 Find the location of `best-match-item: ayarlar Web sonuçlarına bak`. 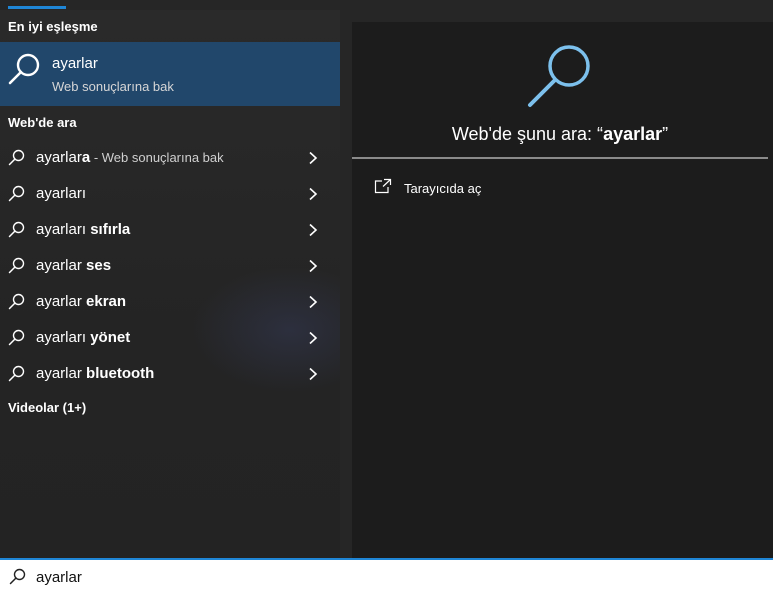

best-match-item: ayarlar Web sonuçlarına bak is located at coordinates (170, 74).